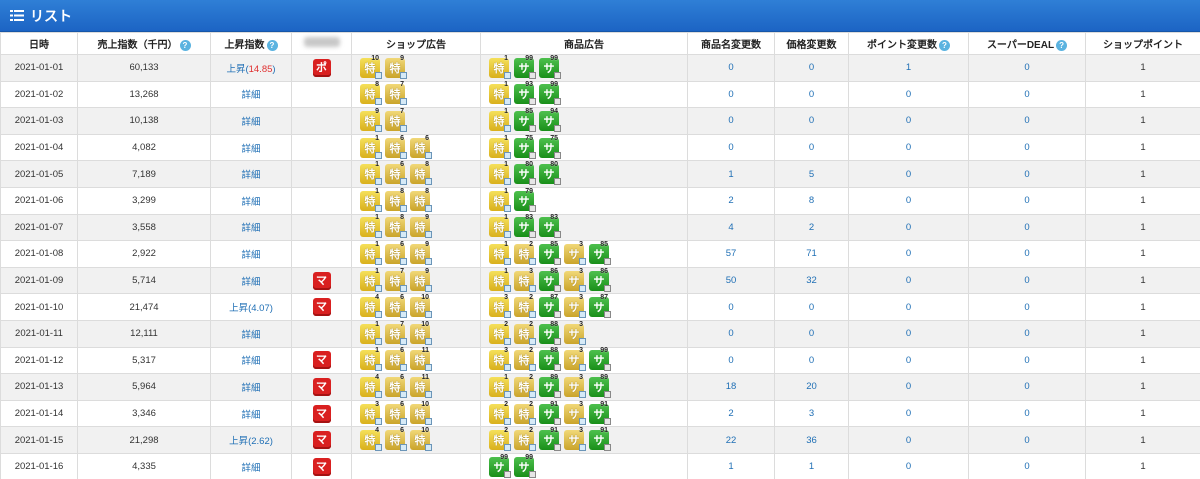  I want to click on col-header-sales: 売上指数（千円）?, so click(144, 43).